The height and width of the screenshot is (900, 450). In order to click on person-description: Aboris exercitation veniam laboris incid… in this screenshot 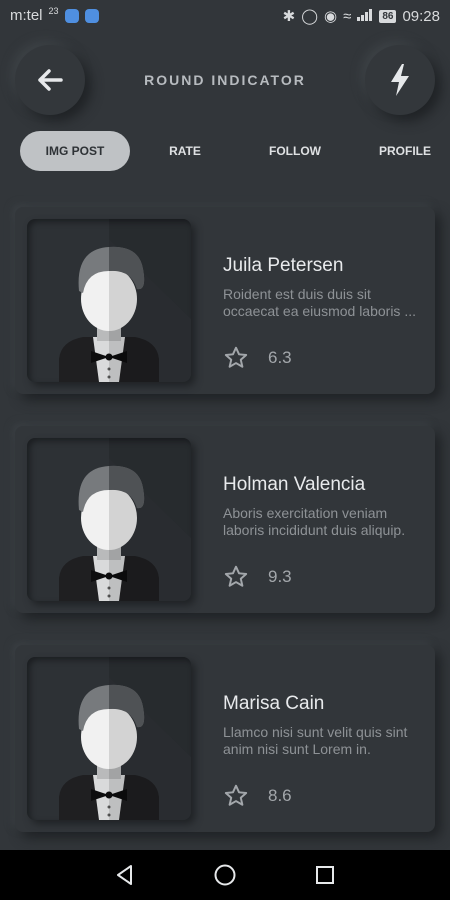, I will do `click(314, 521)`.